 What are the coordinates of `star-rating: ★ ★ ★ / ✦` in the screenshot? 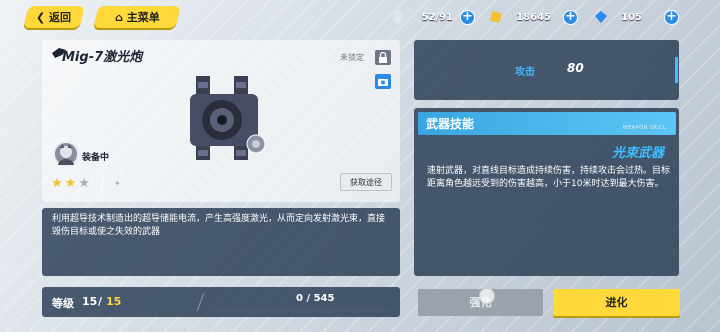 It's located at (86, 183).